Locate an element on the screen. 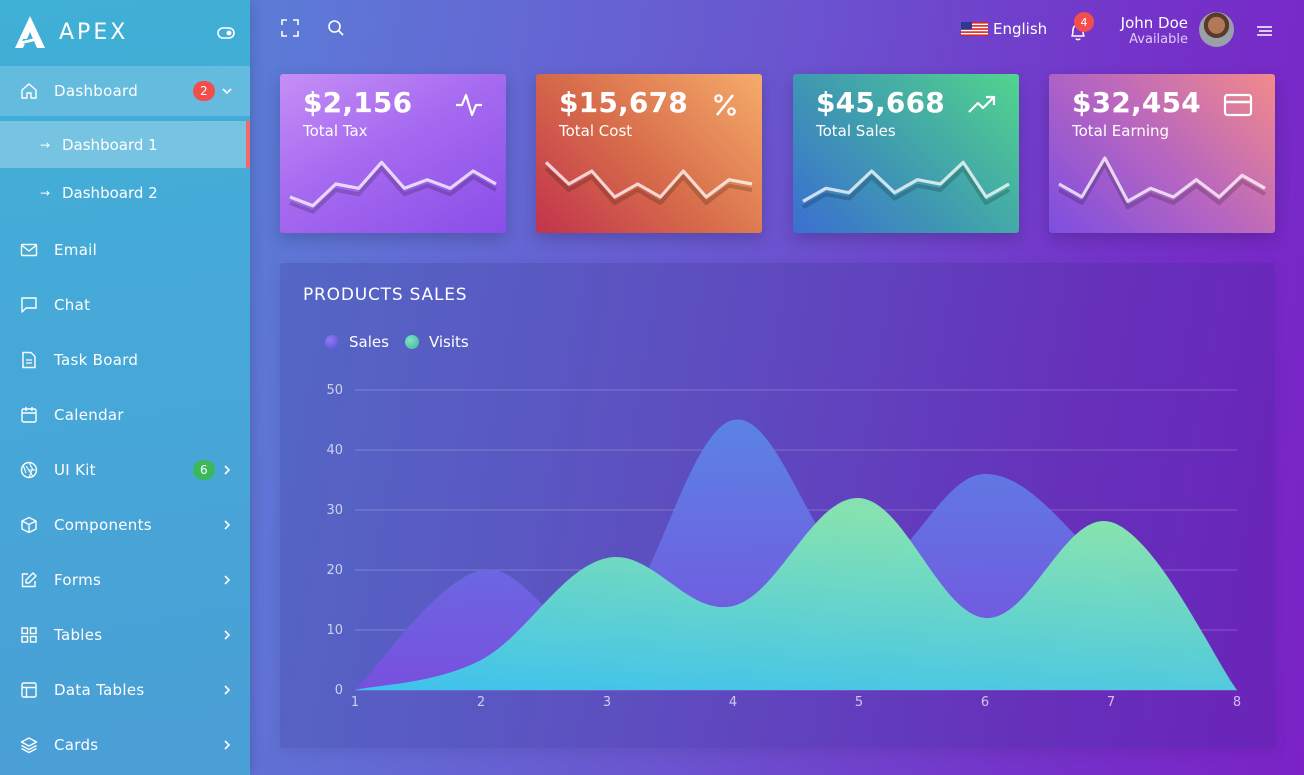 This screenshot has width=1304, height=775. sidebar-subitem-label: Dashboard 2 is located at coordinates (110, 193).